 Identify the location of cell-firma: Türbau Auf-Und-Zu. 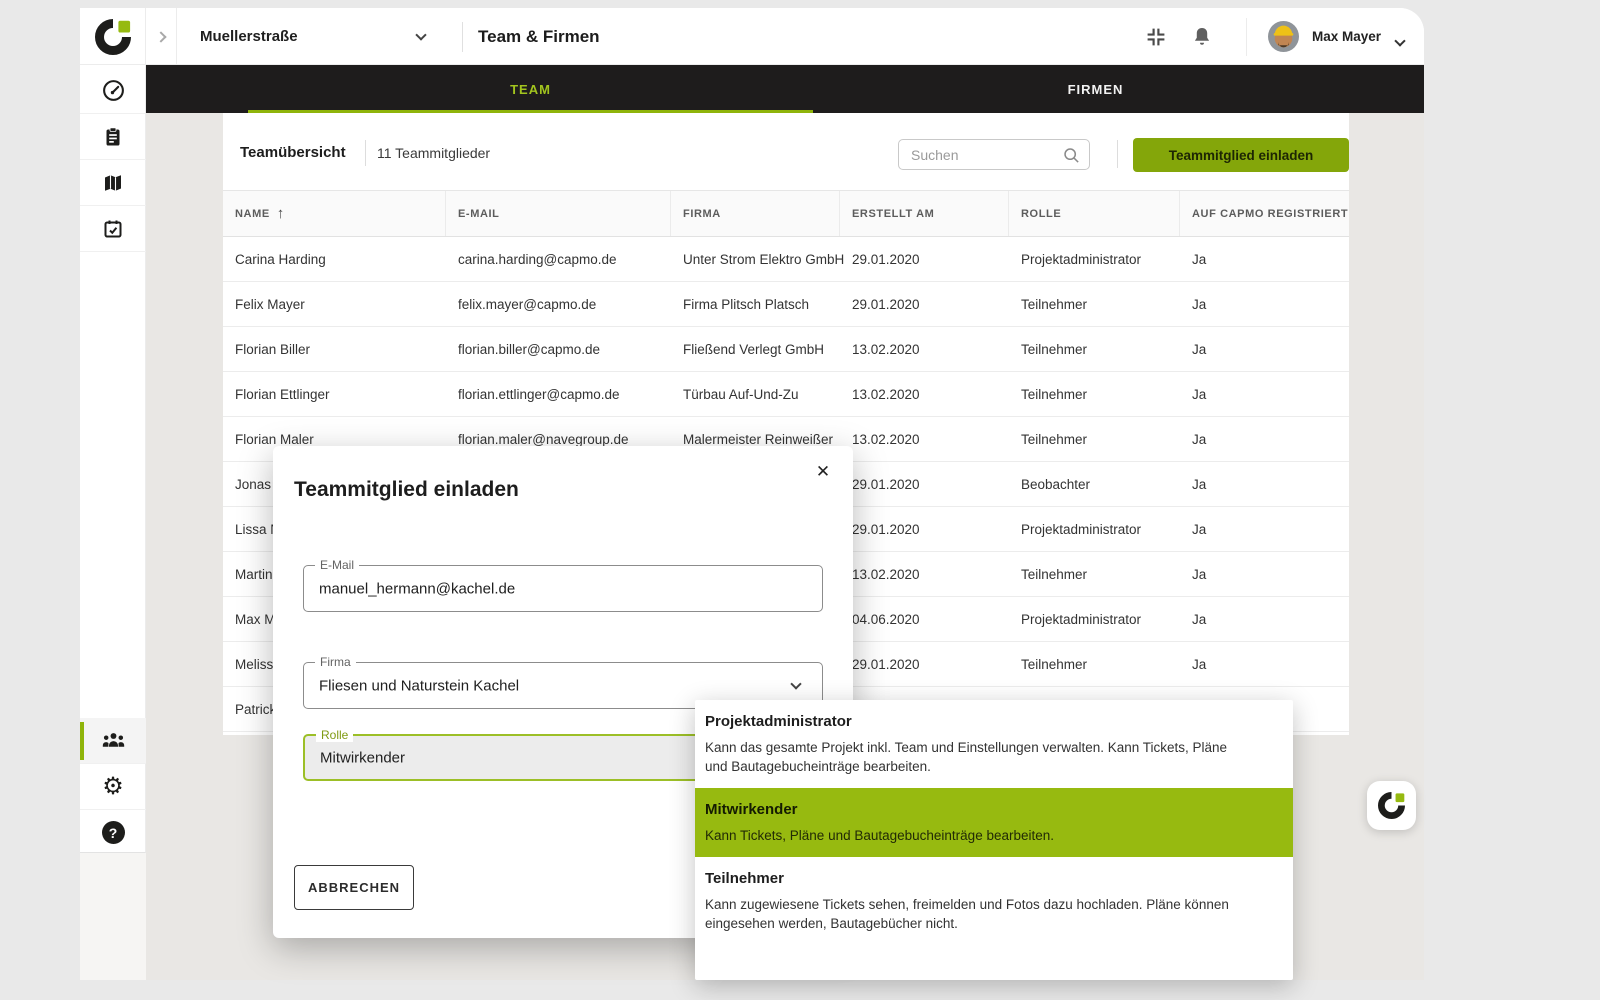
(741, 394).